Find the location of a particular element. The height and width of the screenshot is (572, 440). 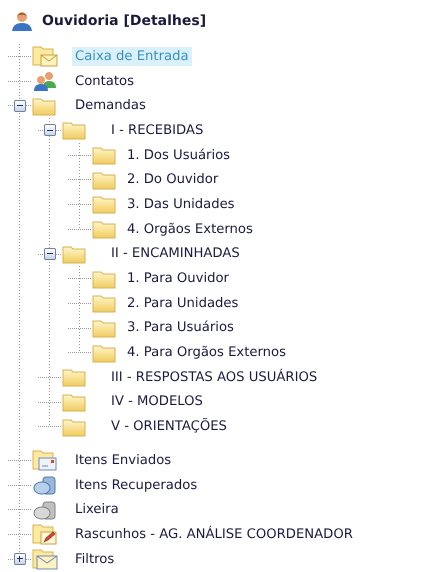

tree-item: 4. Para Orgãos Externos is located at coordinates (206, 352).